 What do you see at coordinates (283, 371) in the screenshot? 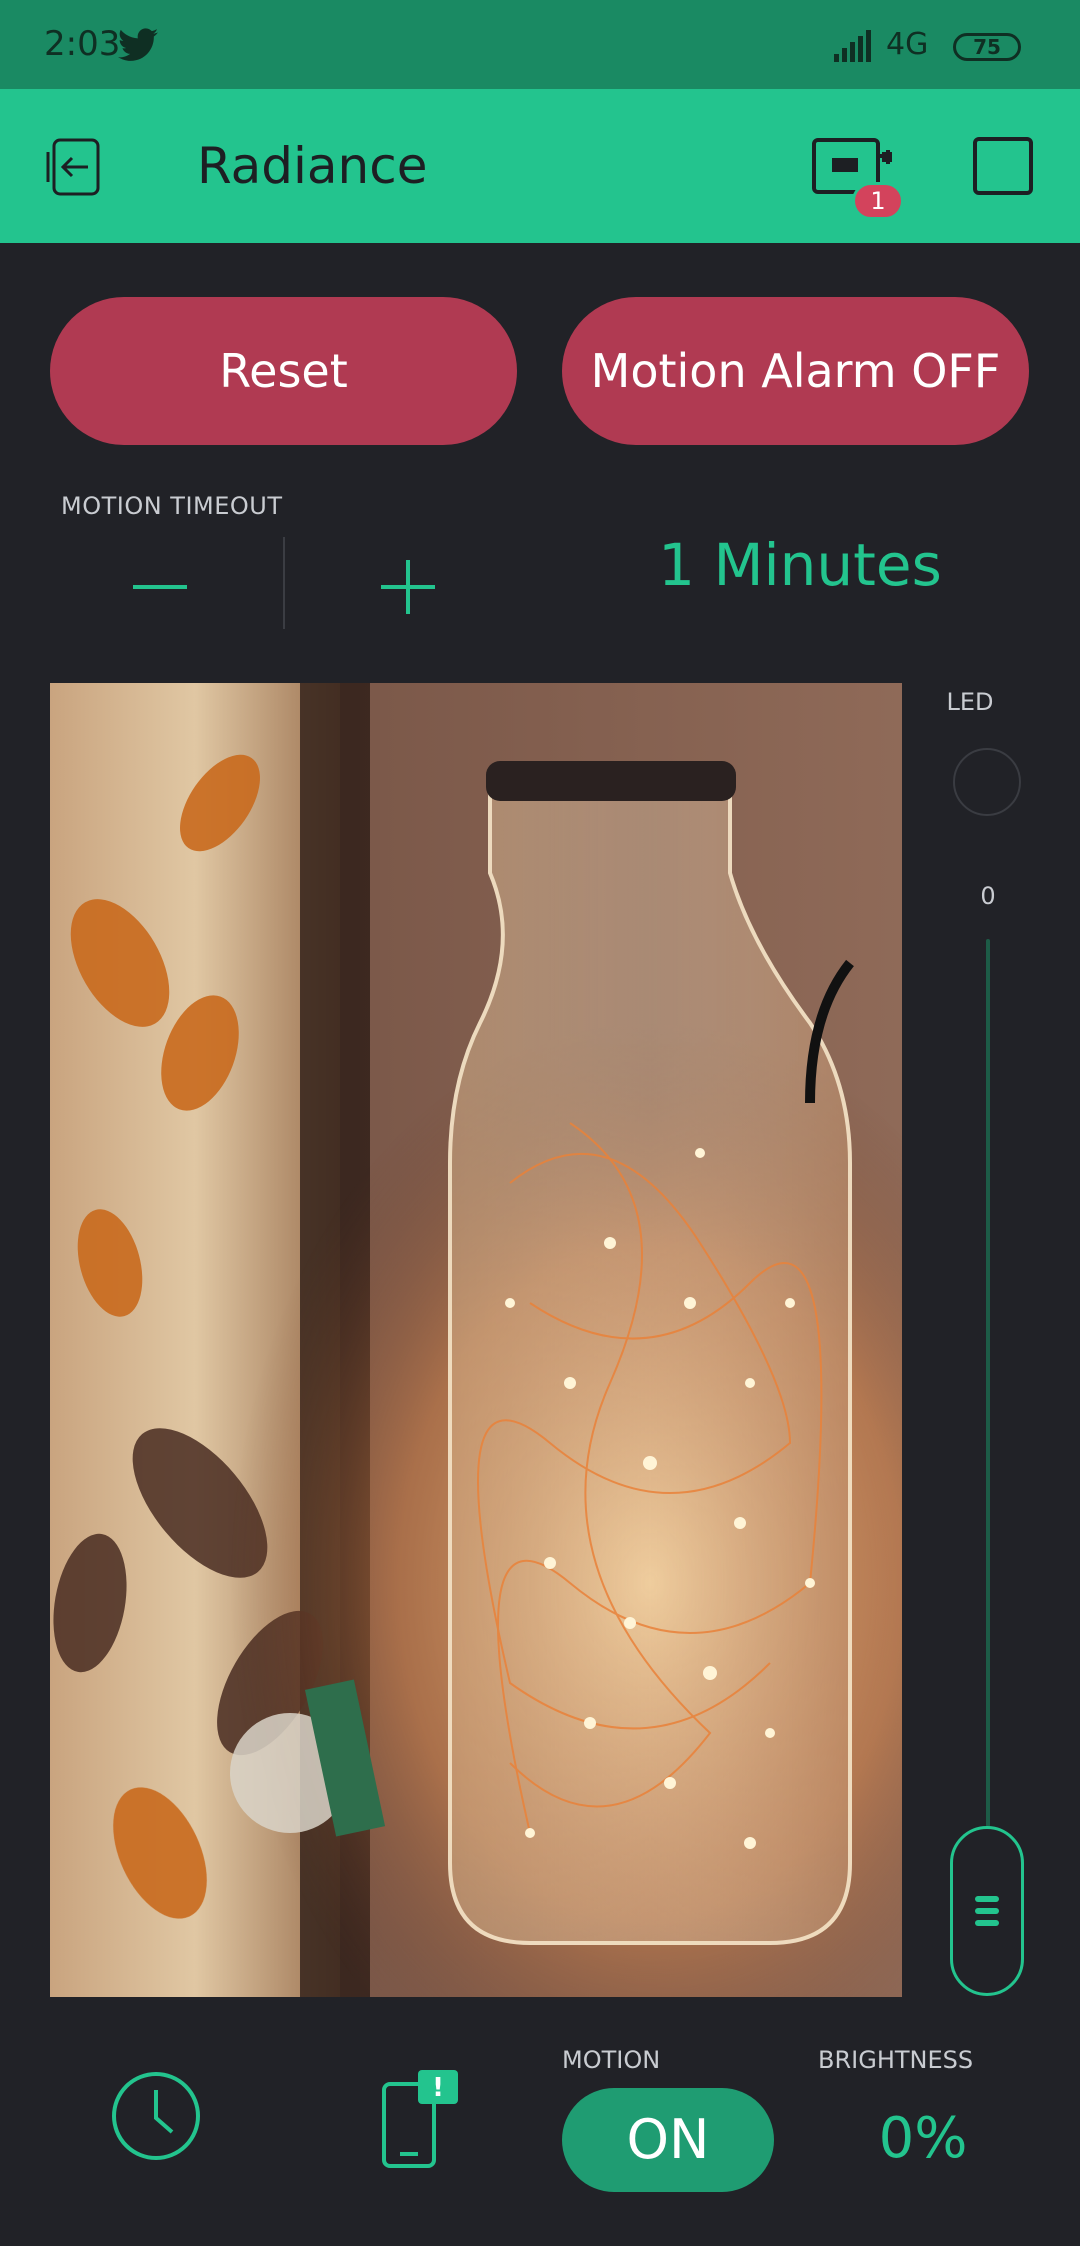
I see `reset-button: Reset` at bounding box center [283, 371].